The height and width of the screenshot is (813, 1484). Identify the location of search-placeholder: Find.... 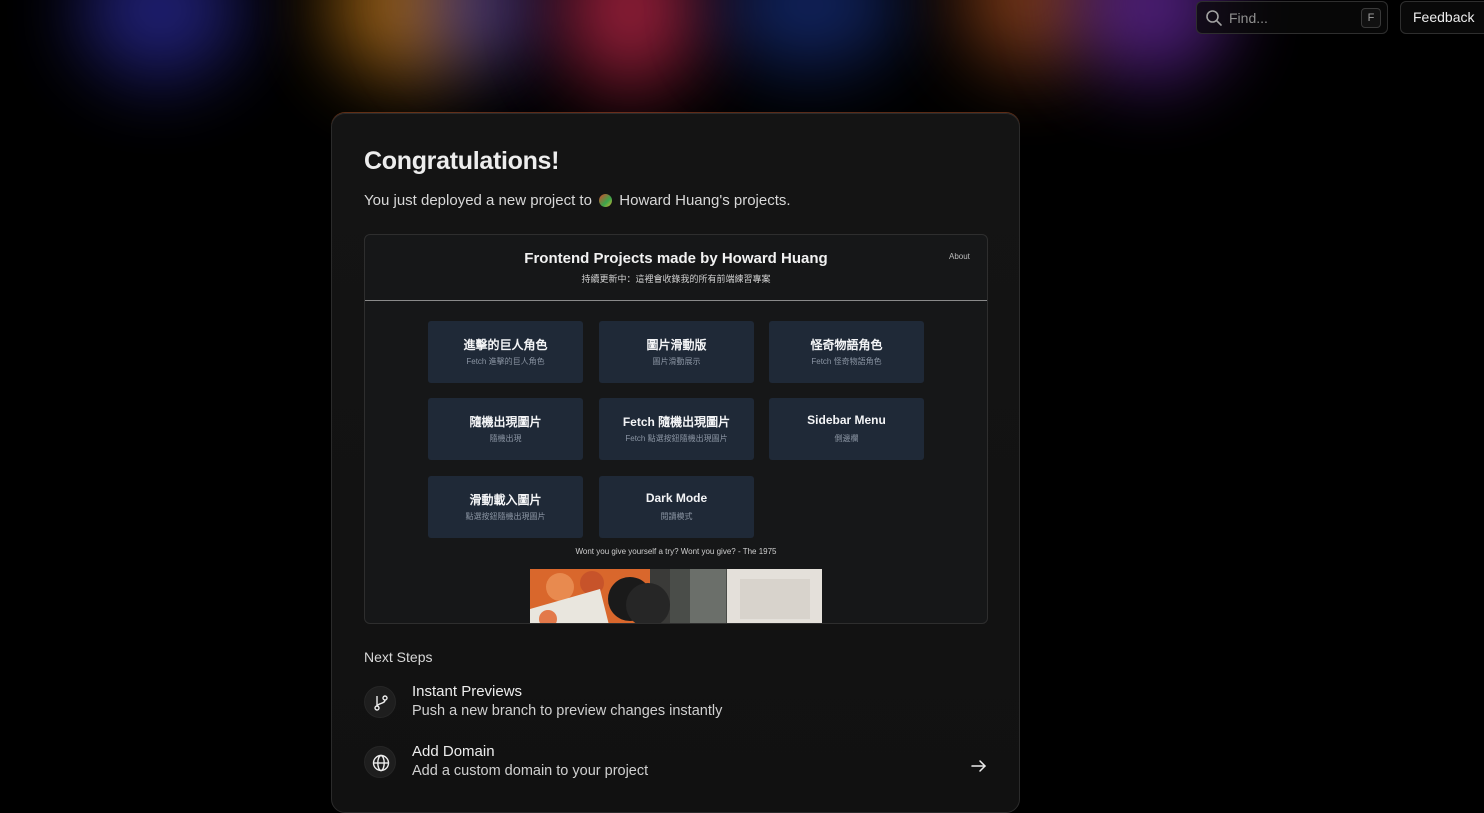
(1248, 18).